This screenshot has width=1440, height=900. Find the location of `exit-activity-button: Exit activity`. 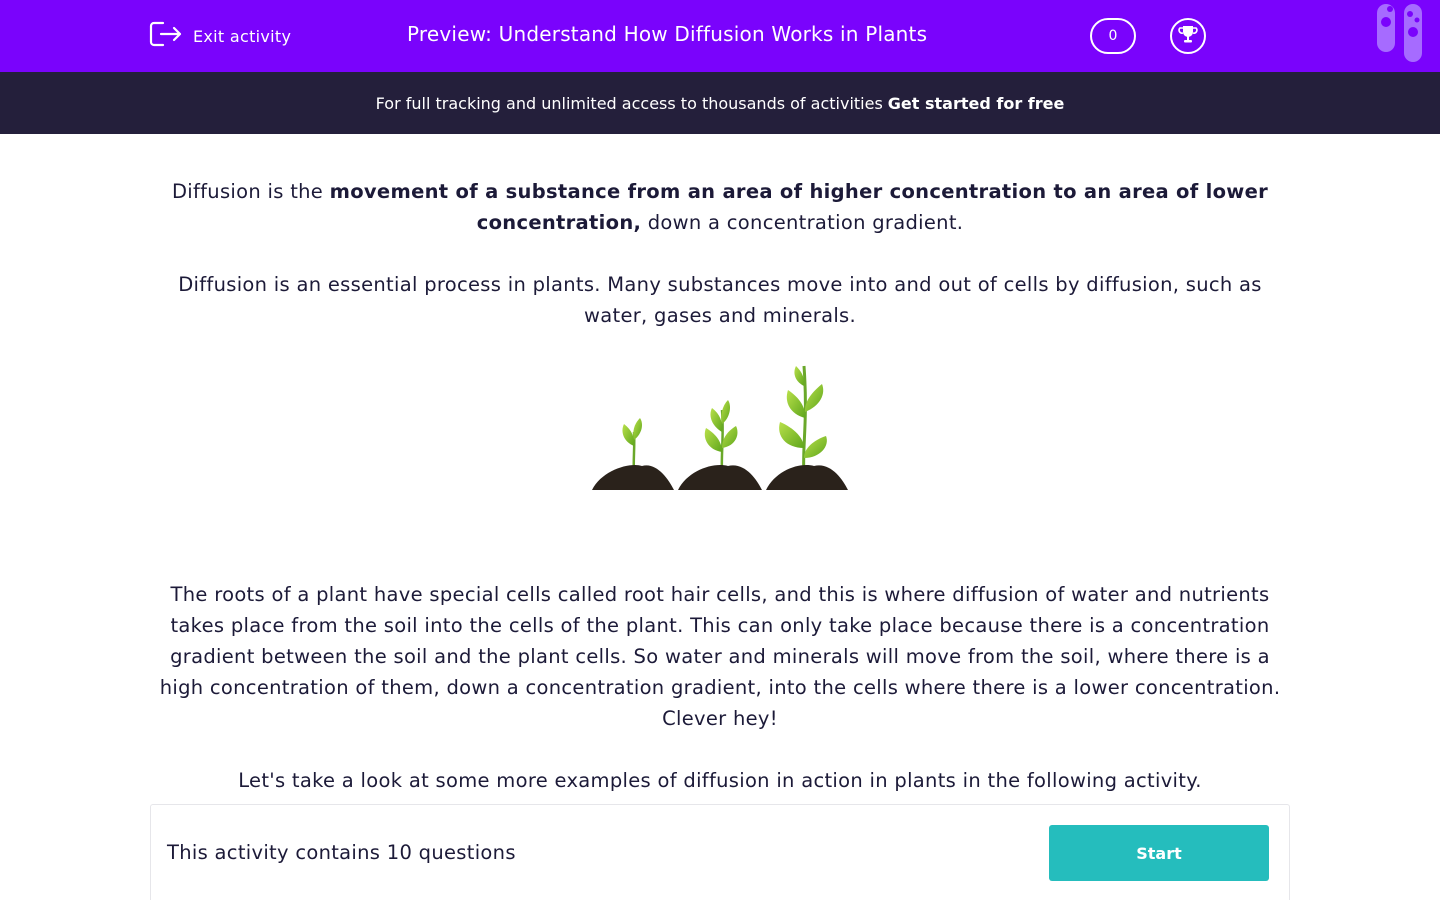

exit-activity-button: Exit activity is located at coordinates (220, 36).